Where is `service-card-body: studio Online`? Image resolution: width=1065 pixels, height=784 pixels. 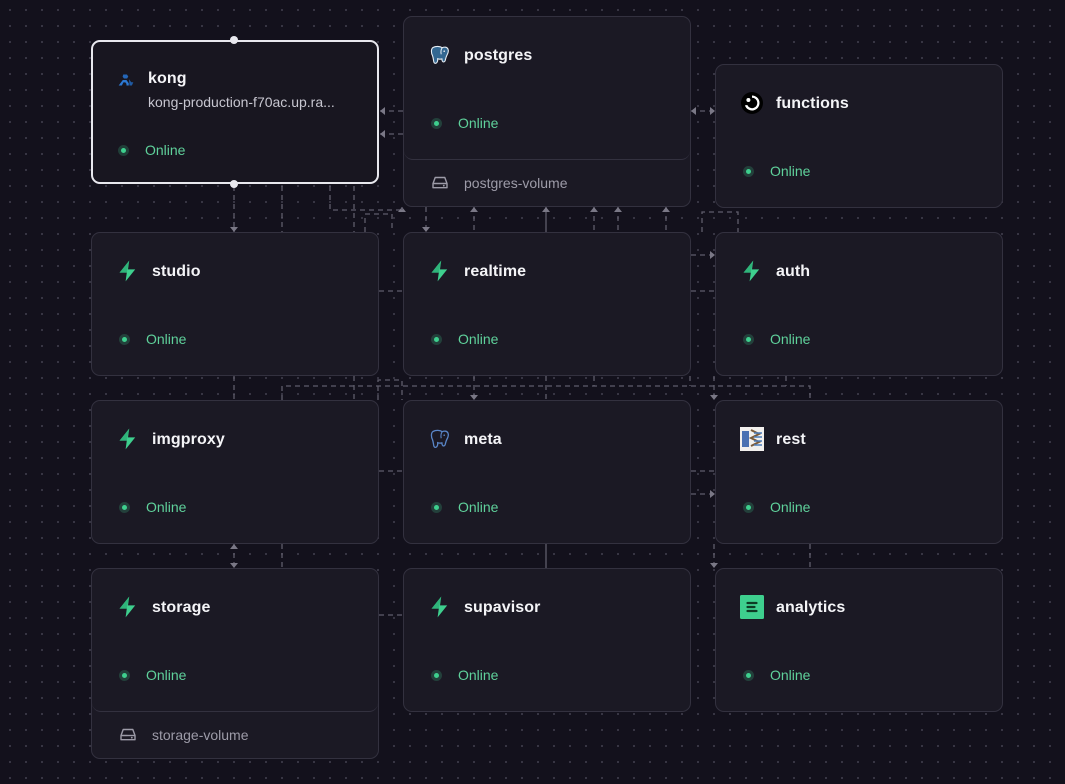 service-card-body: studio Online is located at coordinates (235, 304).